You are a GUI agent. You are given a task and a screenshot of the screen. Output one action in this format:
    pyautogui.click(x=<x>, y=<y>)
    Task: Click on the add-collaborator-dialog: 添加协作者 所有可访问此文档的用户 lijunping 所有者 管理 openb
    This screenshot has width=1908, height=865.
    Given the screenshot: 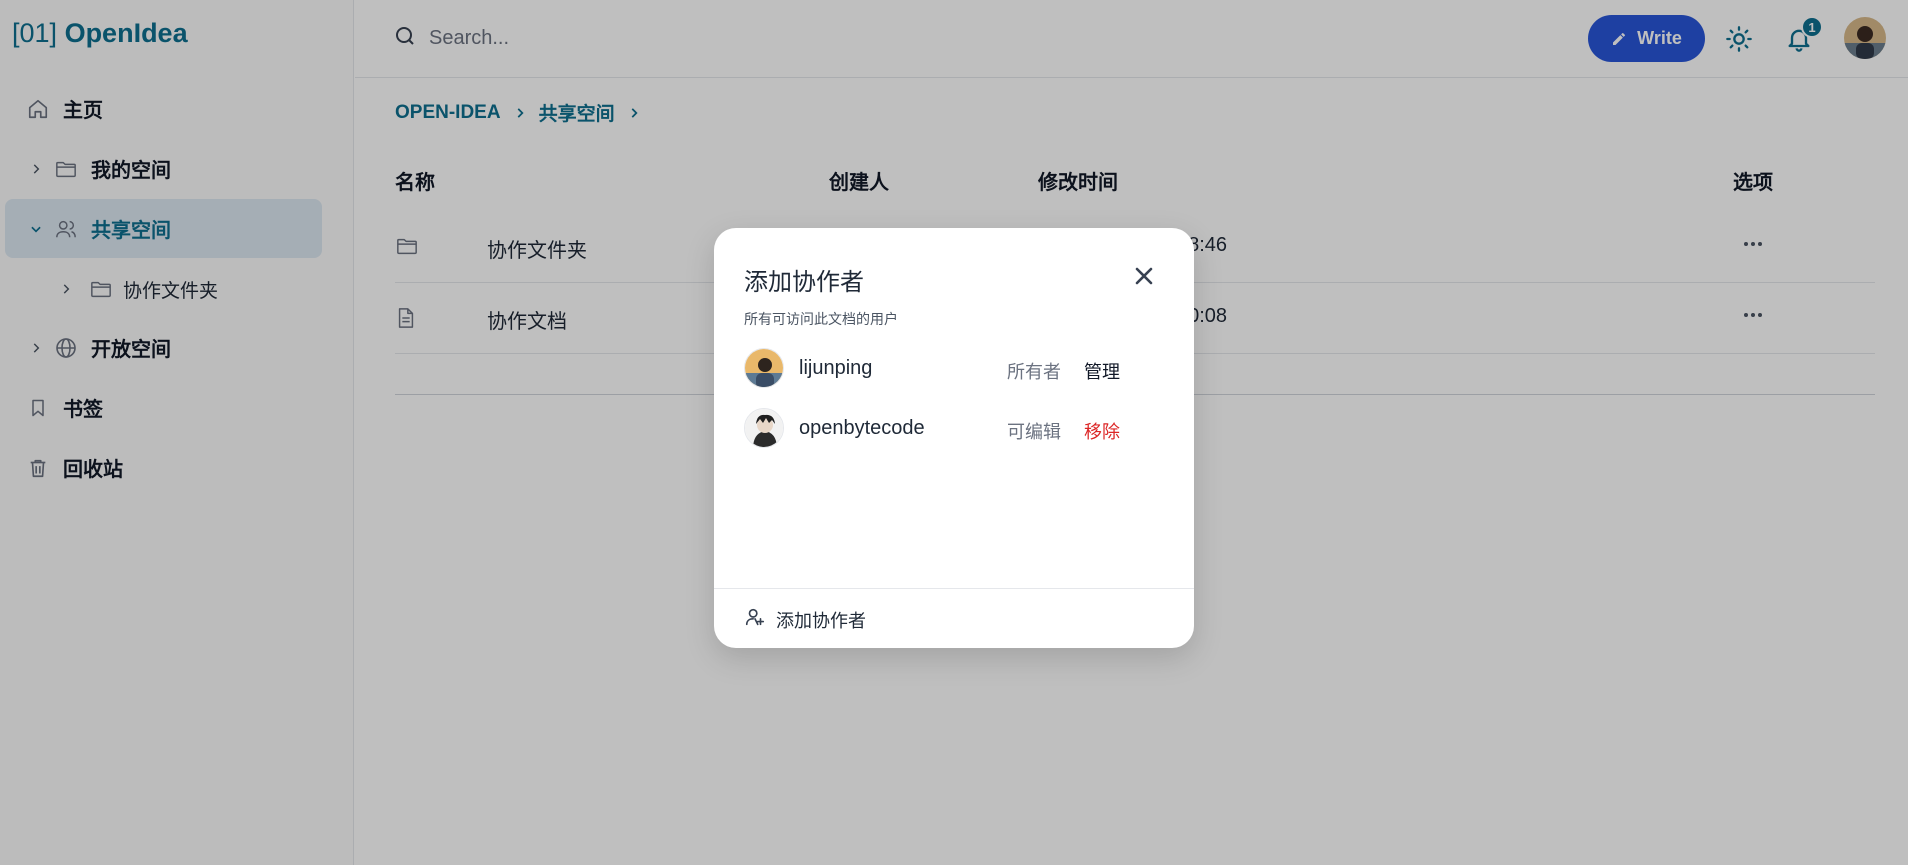 What is the action you would take?
    pyautogui.click(x=954, y=438)
    